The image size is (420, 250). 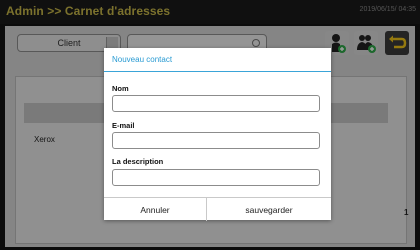 I want to click on dialog-footer: Annuler sauvegarder, so click(x=217, y=209).